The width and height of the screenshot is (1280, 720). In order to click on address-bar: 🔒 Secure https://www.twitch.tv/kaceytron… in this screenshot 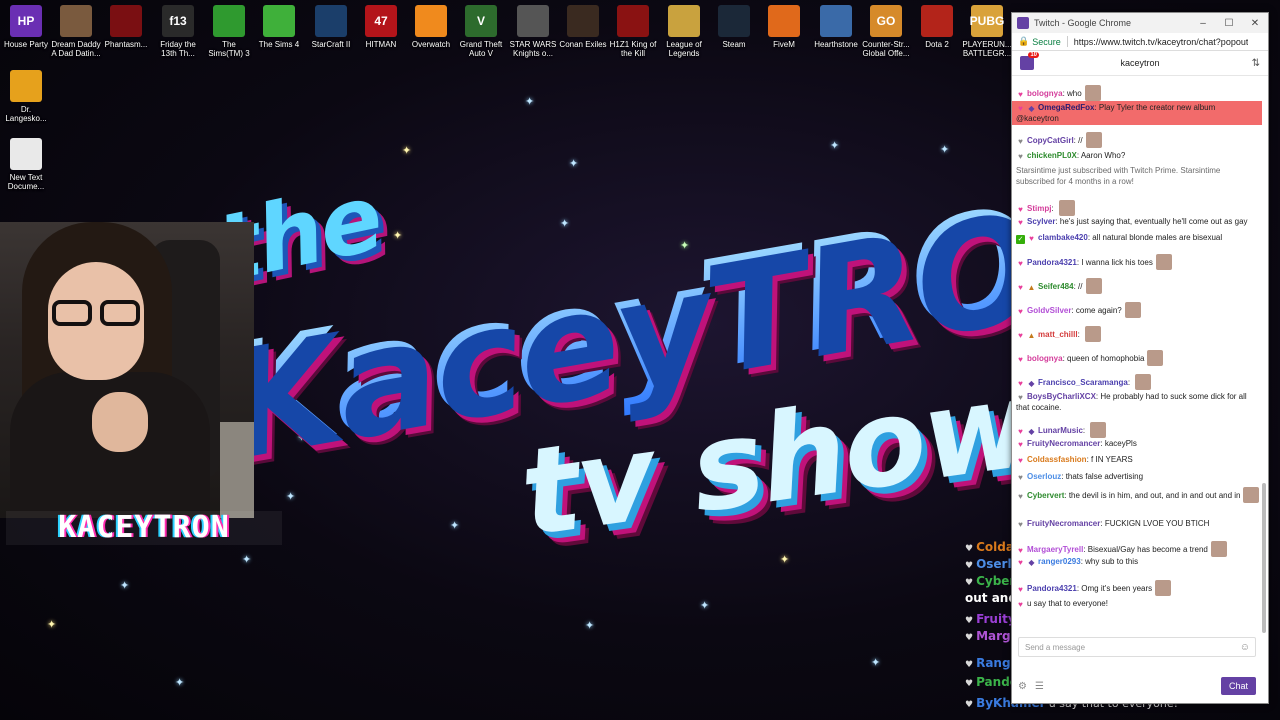, I will do `click(1140, 42)`.